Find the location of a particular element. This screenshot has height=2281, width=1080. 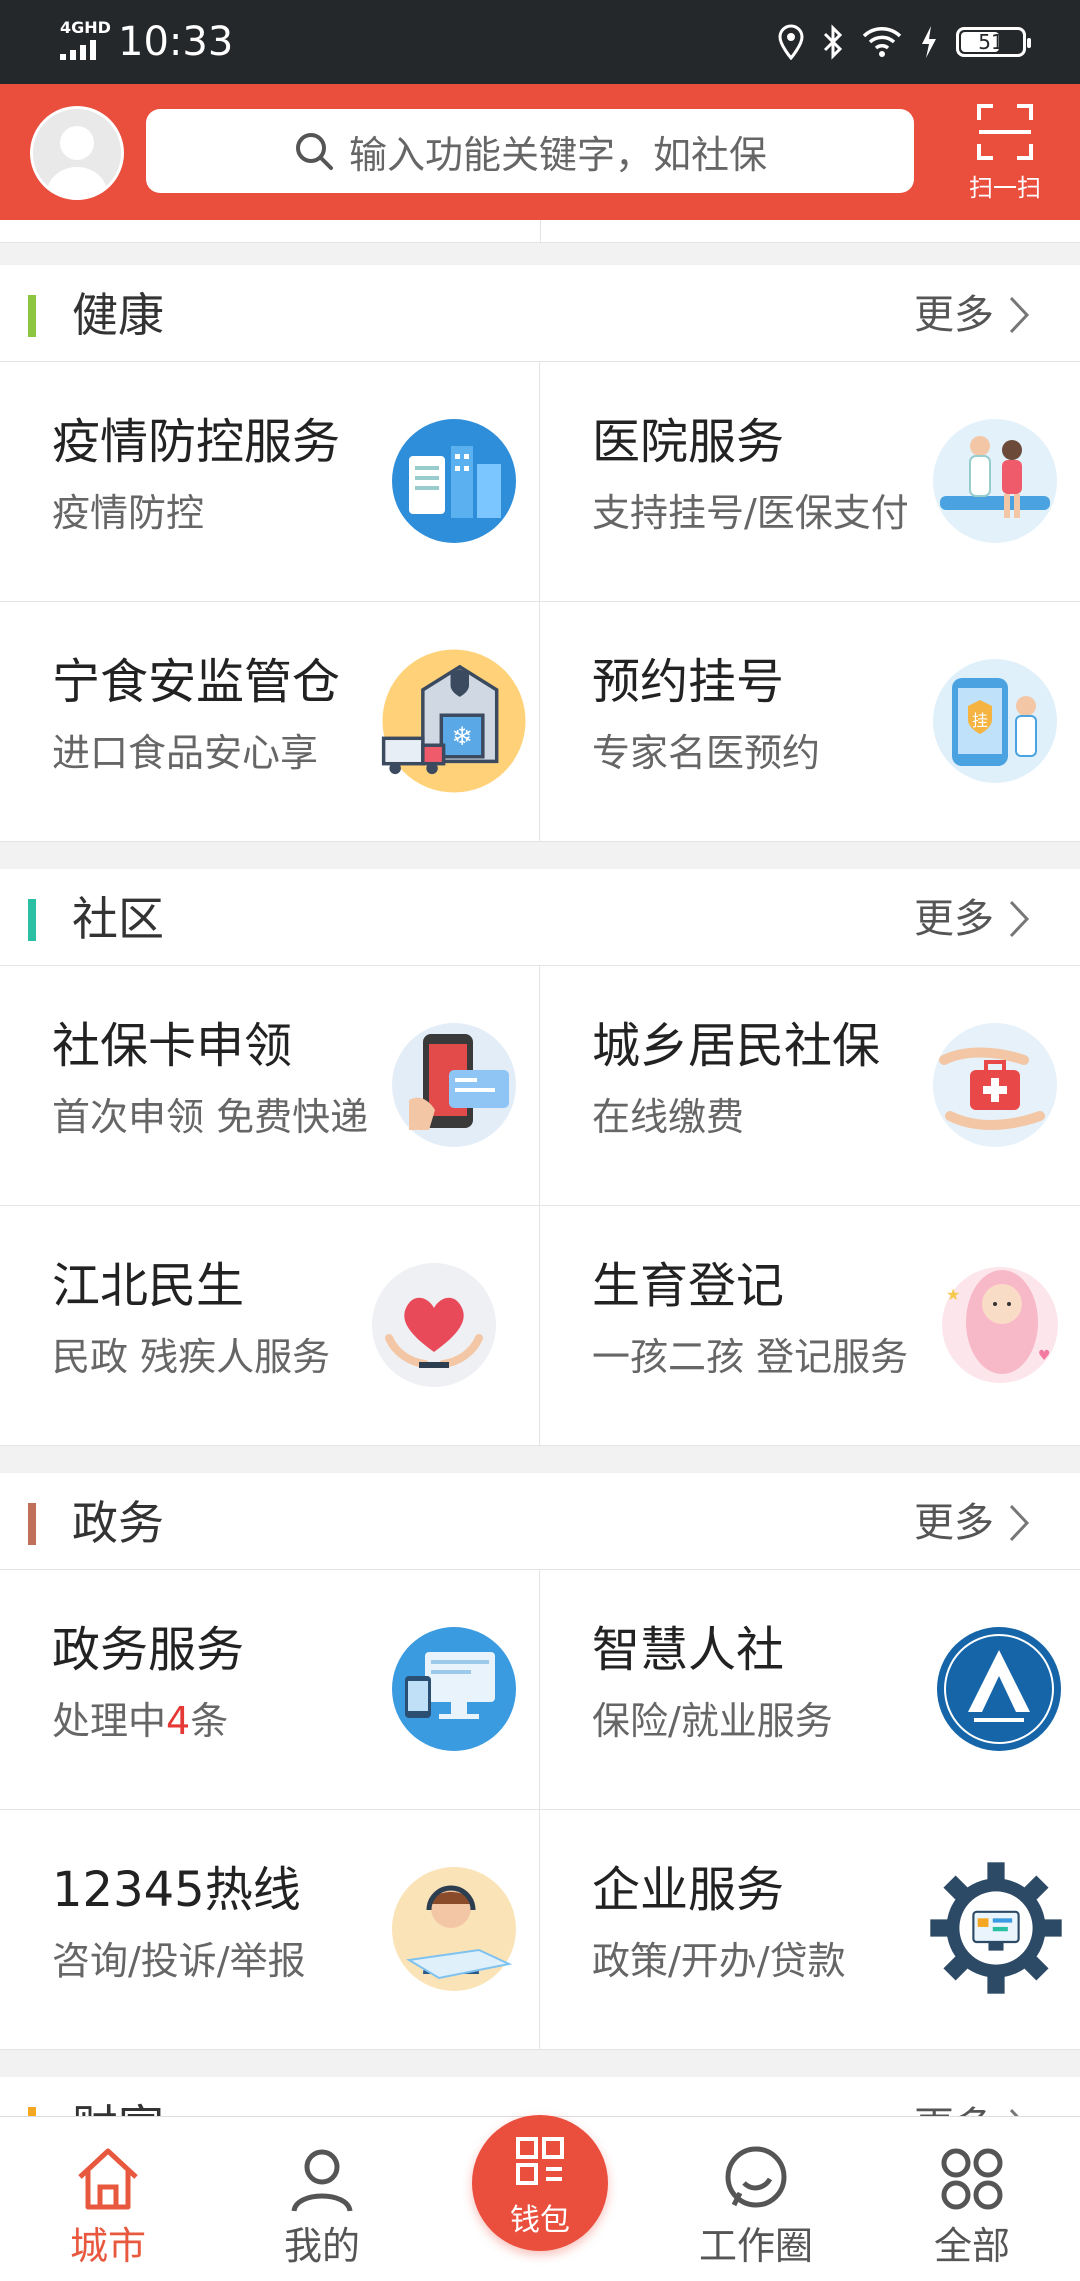

card-title: 社保卡申领 is located at coordinates (172, 1046).